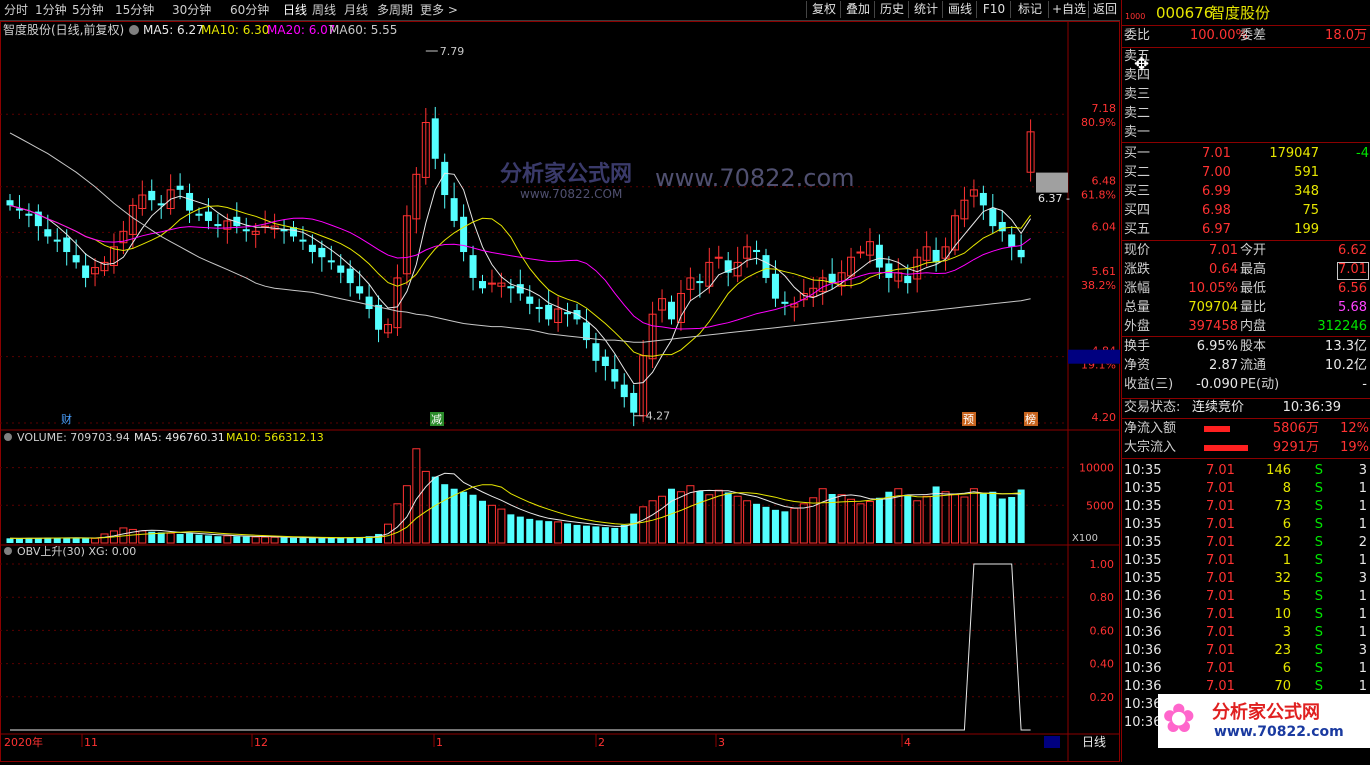 This screenshot has width=1370, height=765. What do you see at coordinates (1029, 9) in the screenshot?
I see `toolbar-button-6: 标记` at bounding box center [1029, 9].